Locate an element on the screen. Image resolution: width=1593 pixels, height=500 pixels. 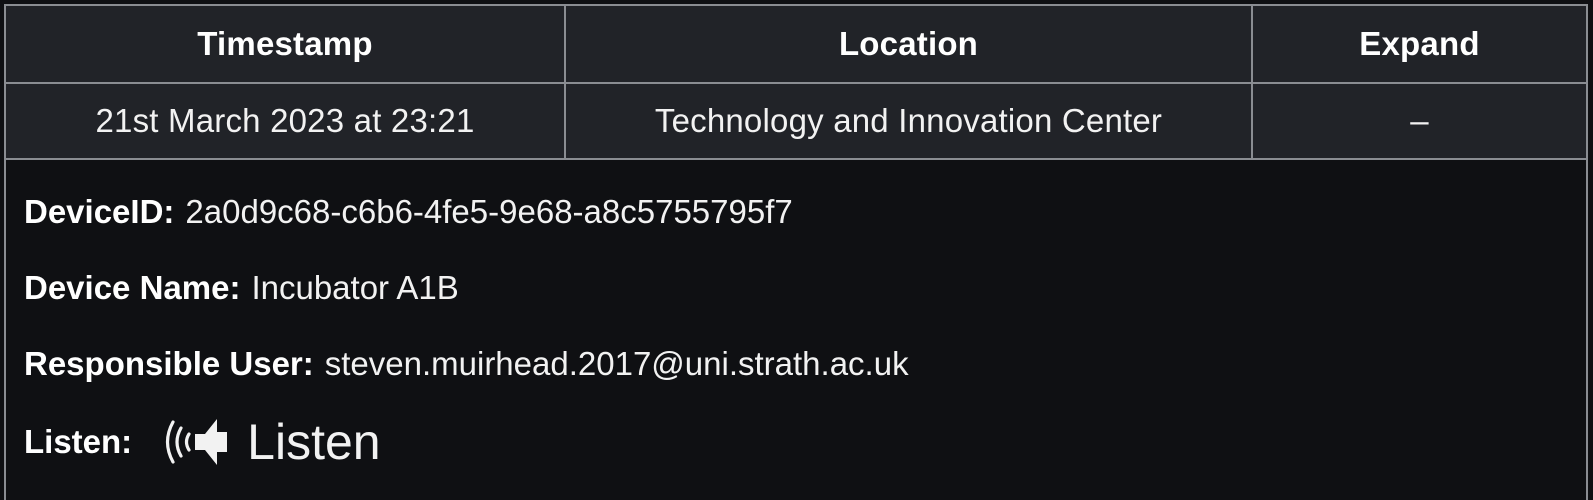
speaker-sound-icon is located at coordinates (197, 442).